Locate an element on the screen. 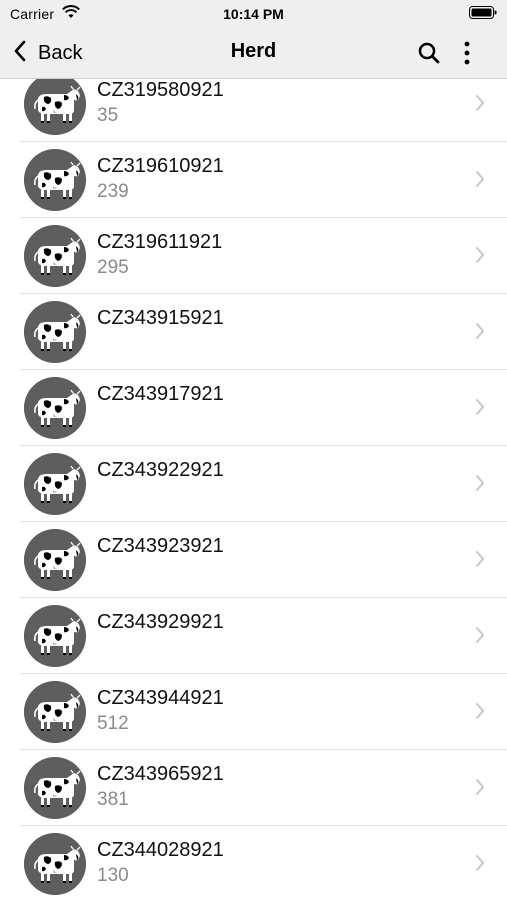 This screenshot has width=507, height=900. animal-id: CZ319580921 is located at coordinates (160, 90).